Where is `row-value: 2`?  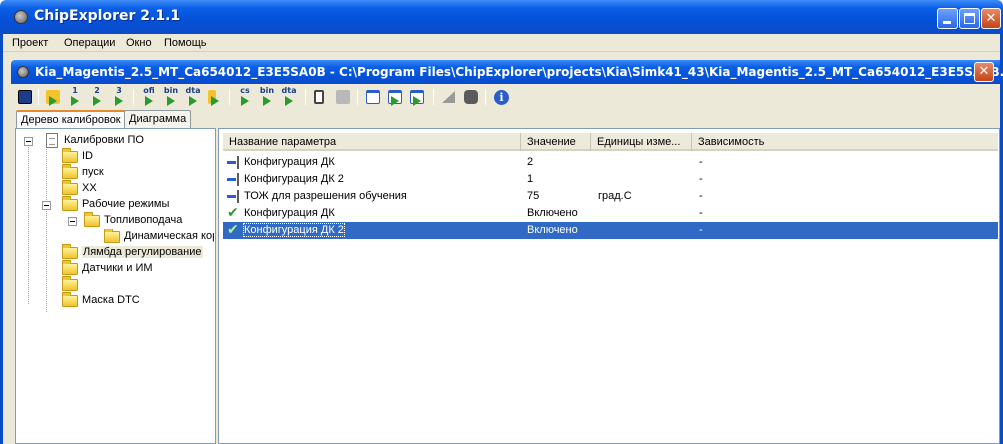 row-value: 2 is located at coordinates (530, 162).